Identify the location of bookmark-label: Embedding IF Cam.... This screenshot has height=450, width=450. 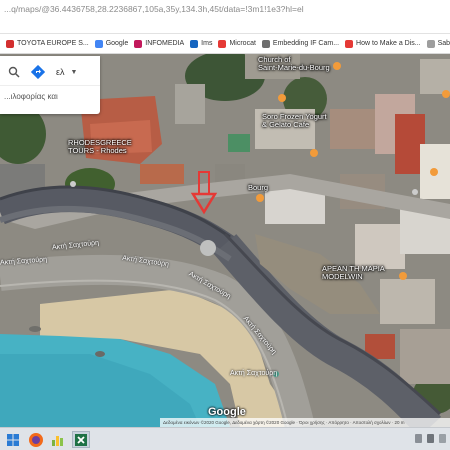
(306, 43).